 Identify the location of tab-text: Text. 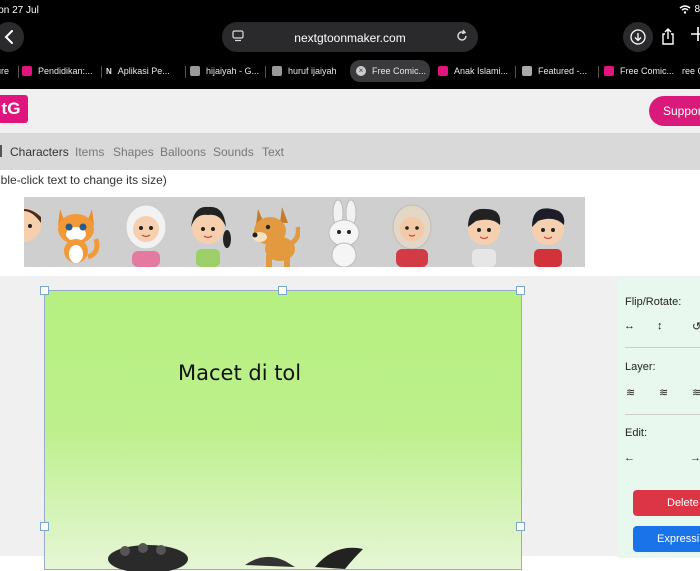
(273, 152).